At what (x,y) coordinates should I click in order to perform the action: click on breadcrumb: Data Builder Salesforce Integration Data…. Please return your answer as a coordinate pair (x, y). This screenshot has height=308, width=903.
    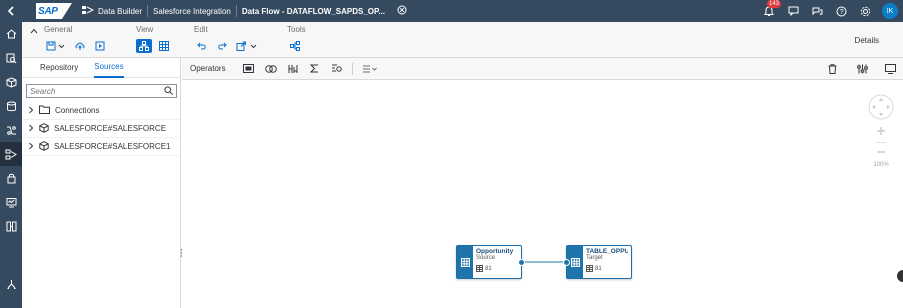
    Looking at the image, I should click on (244, 11).